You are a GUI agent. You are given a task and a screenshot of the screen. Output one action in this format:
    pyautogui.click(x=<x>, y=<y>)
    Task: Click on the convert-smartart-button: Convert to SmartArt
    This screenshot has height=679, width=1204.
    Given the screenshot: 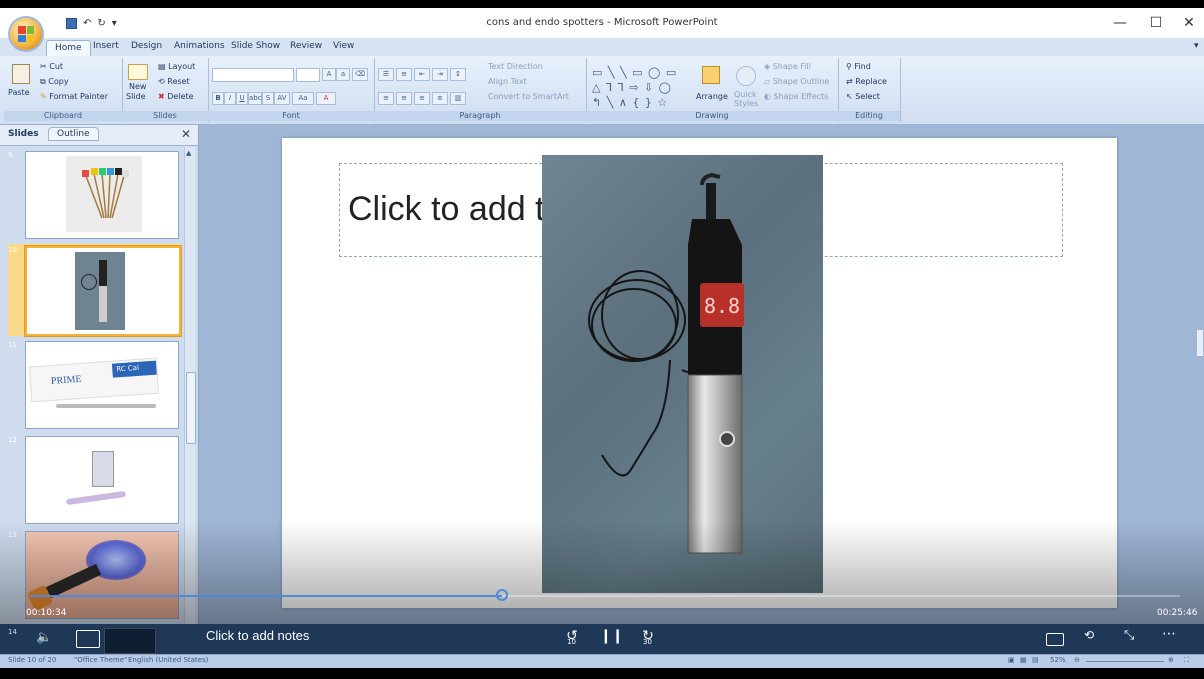 What is the action you would take?
    pyautogui.click(x=528, y=96)
    